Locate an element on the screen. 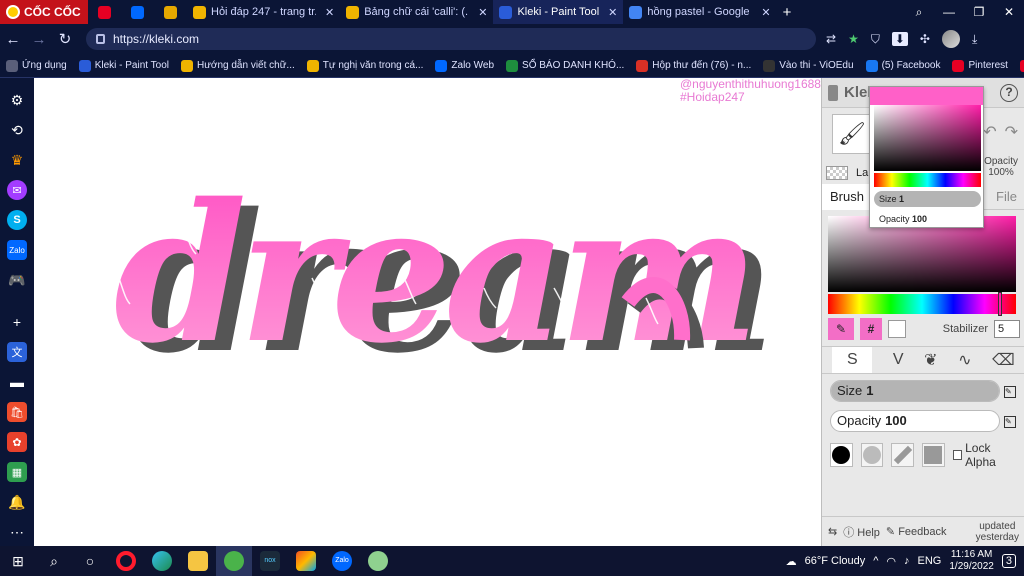 Image resolution: width=1024 pixels, height=576 pixels. tab-file: File is located at coordinates (1006, 197).